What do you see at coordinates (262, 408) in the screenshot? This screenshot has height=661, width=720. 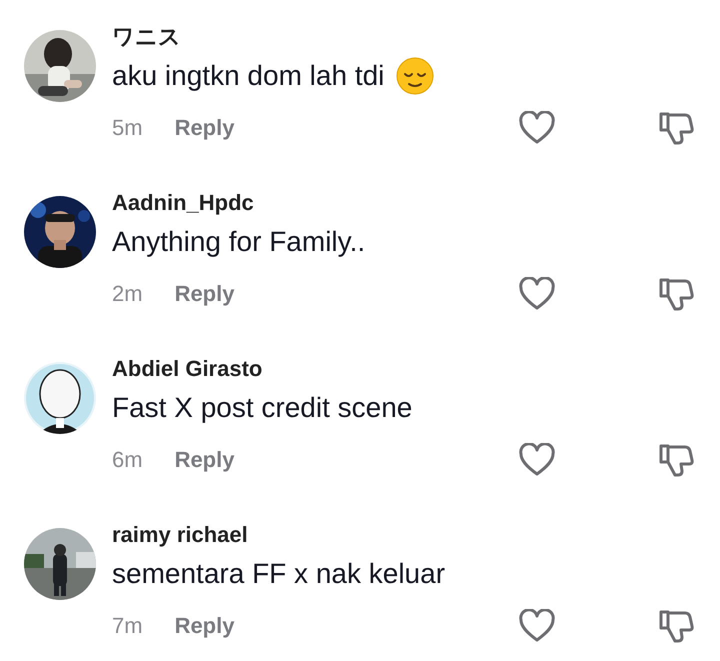 I see `comment-text: Fast X post credit scene` at bounding box center [262, 408].